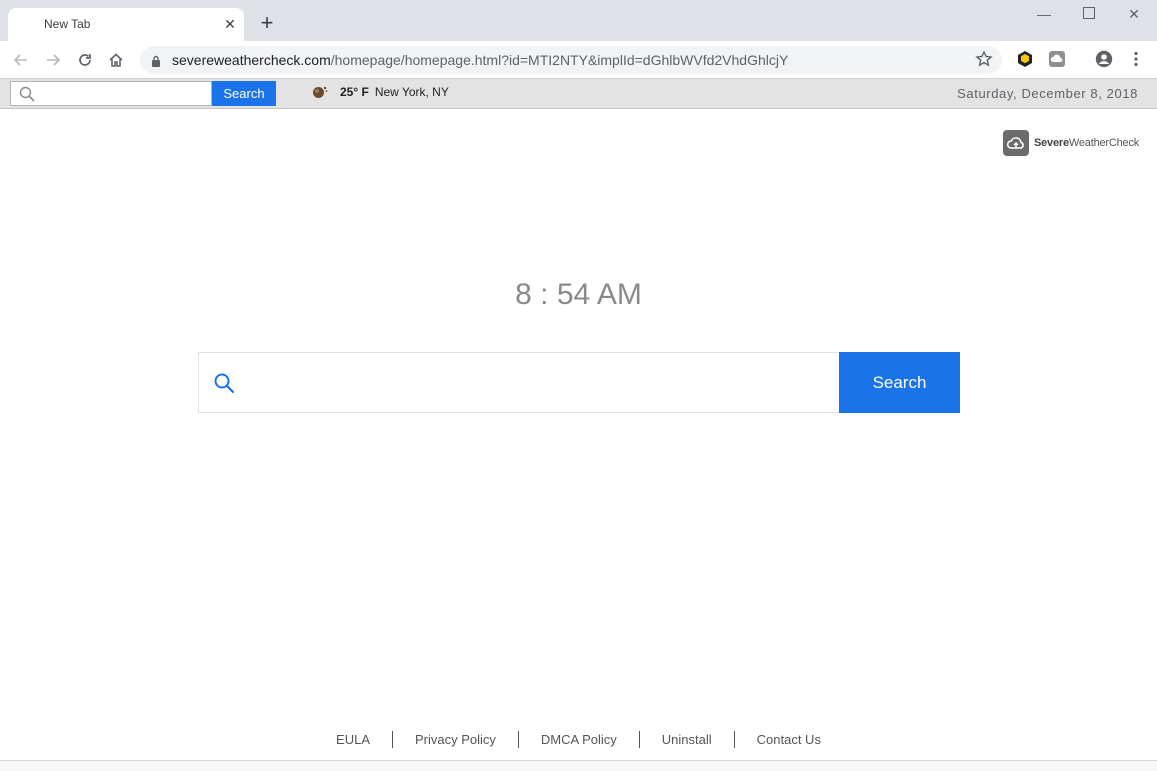 The width and height of the screenshot is (1157, 771). Describe the element at coordinates (578, 765) in the screenshot. I see `status-strip` at that location.